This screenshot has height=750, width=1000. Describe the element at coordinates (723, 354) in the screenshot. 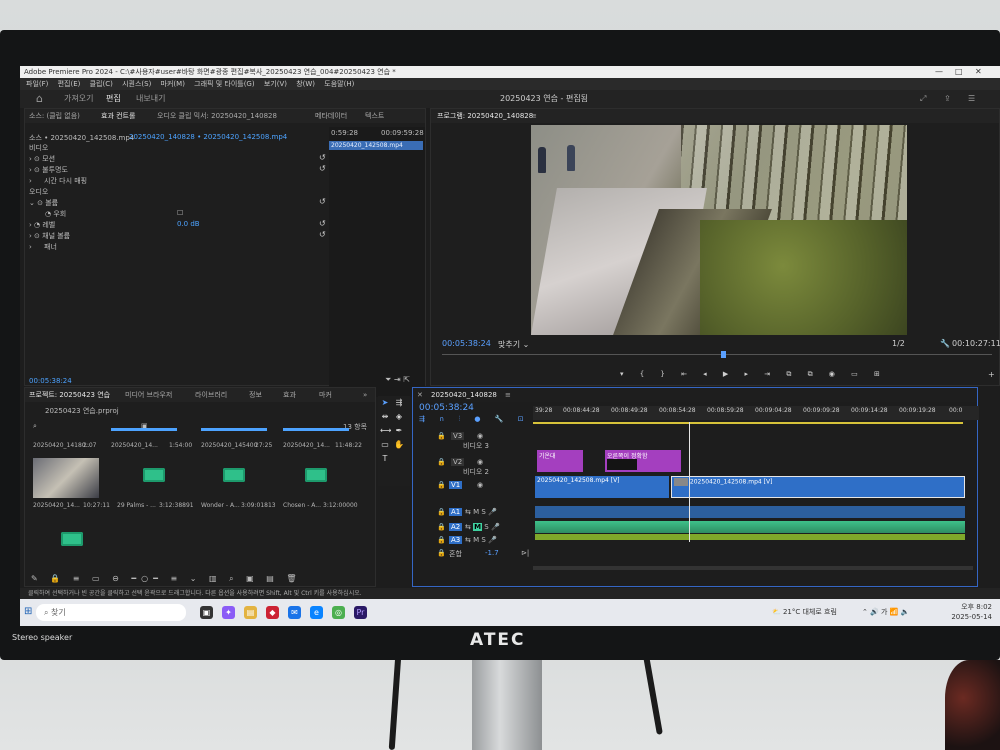

I see `program-playhead` at that location.